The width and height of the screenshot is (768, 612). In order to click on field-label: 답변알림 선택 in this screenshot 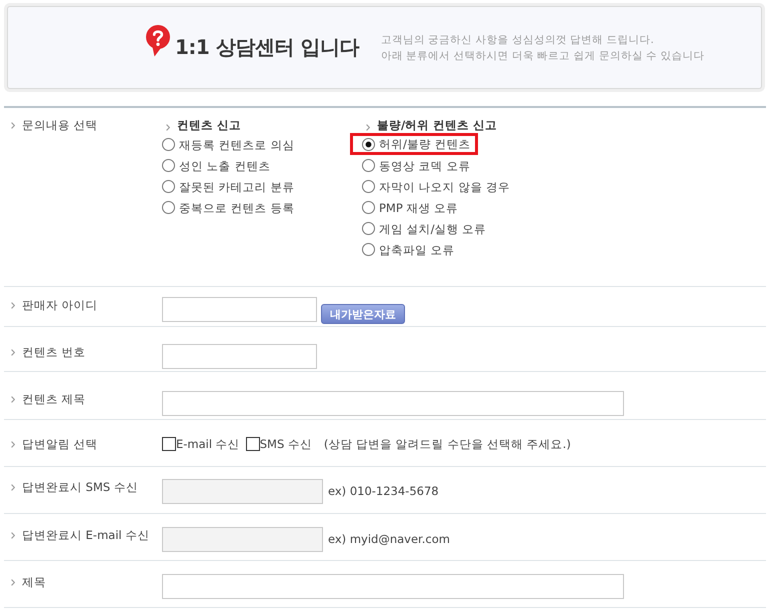, I will do `click(60, 444)`.